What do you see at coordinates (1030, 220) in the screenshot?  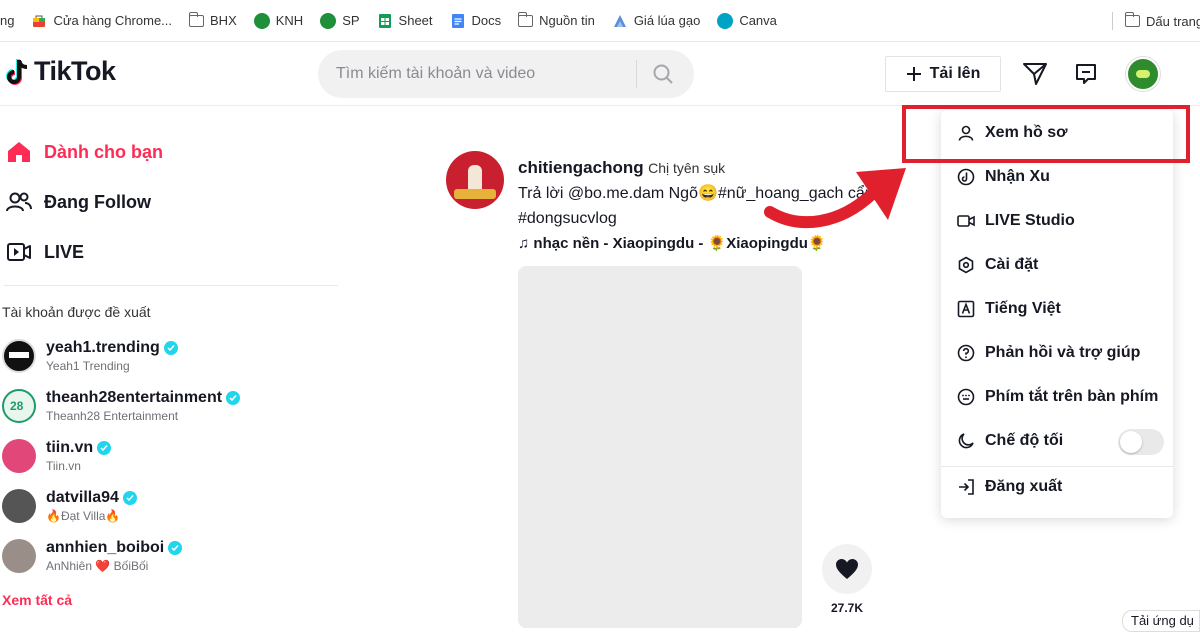 I see `menu-label: LIVE Studio` at bounding box center [1030, 220].